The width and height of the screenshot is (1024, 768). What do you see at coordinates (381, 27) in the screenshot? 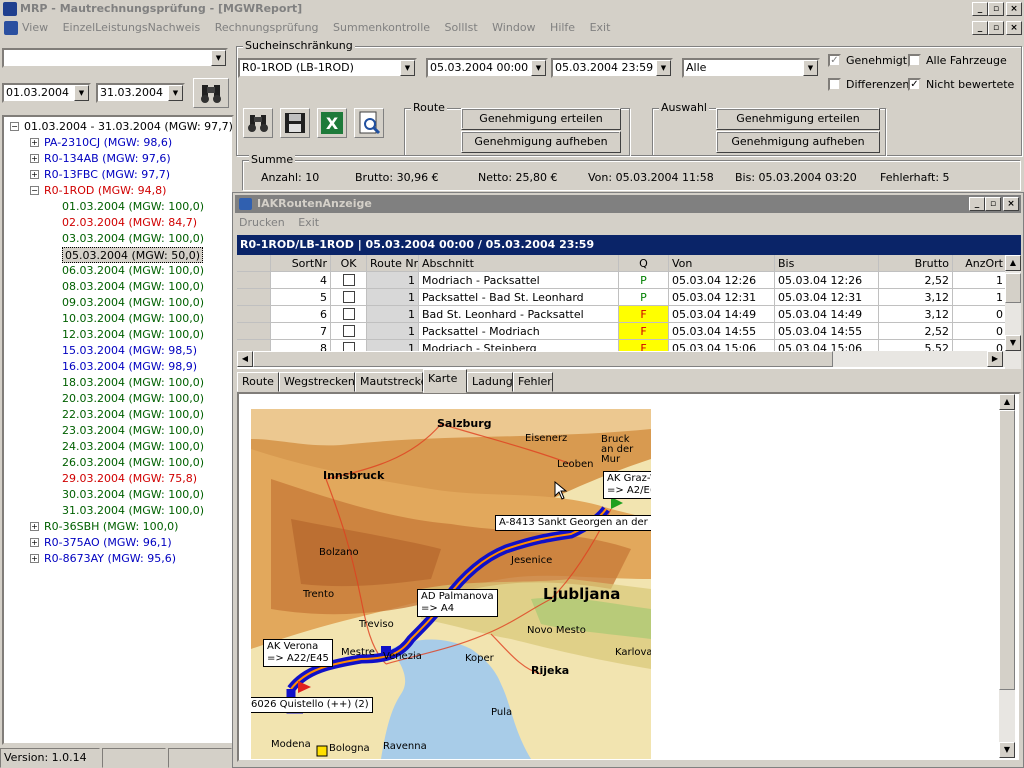
I see `menu-summenkontrolle: Summenkontrolle` at bounding box center [381, 27].